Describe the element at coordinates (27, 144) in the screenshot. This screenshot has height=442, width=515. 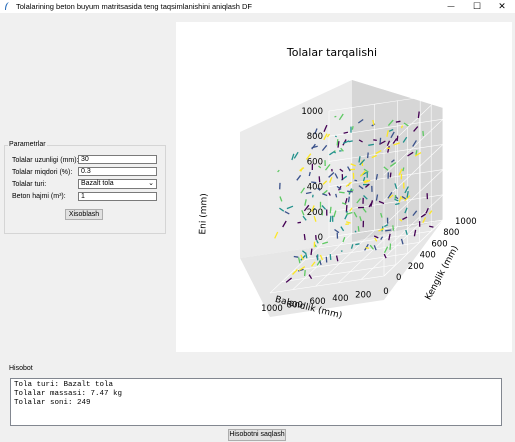
I see `params-group-label: Parametrlar` at that location.